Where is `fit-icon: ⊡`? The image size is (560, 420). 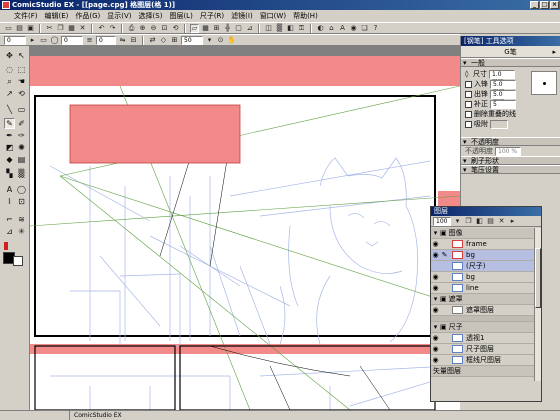
fit-icon: ⊡ is located at coordinates (164, 28).